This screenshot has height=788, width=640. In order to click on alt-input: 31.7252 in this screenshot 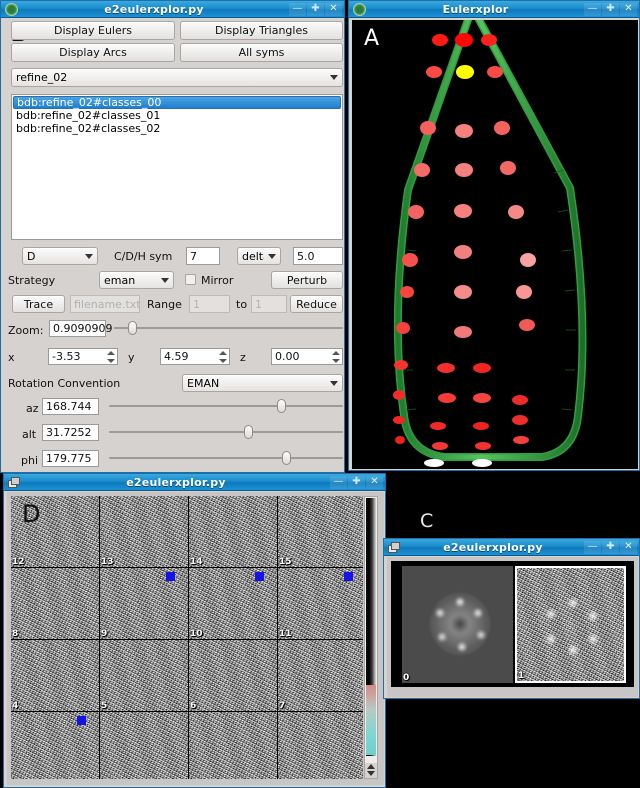, I will do `click(70, 432)`.